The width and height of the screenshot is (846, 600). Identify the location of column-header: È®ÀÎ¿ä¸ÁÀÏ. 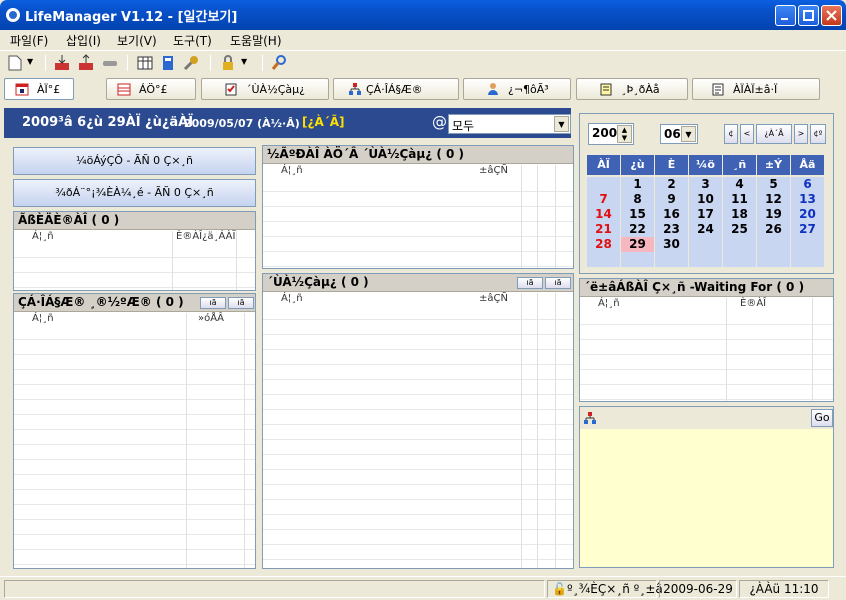
(205, 236).